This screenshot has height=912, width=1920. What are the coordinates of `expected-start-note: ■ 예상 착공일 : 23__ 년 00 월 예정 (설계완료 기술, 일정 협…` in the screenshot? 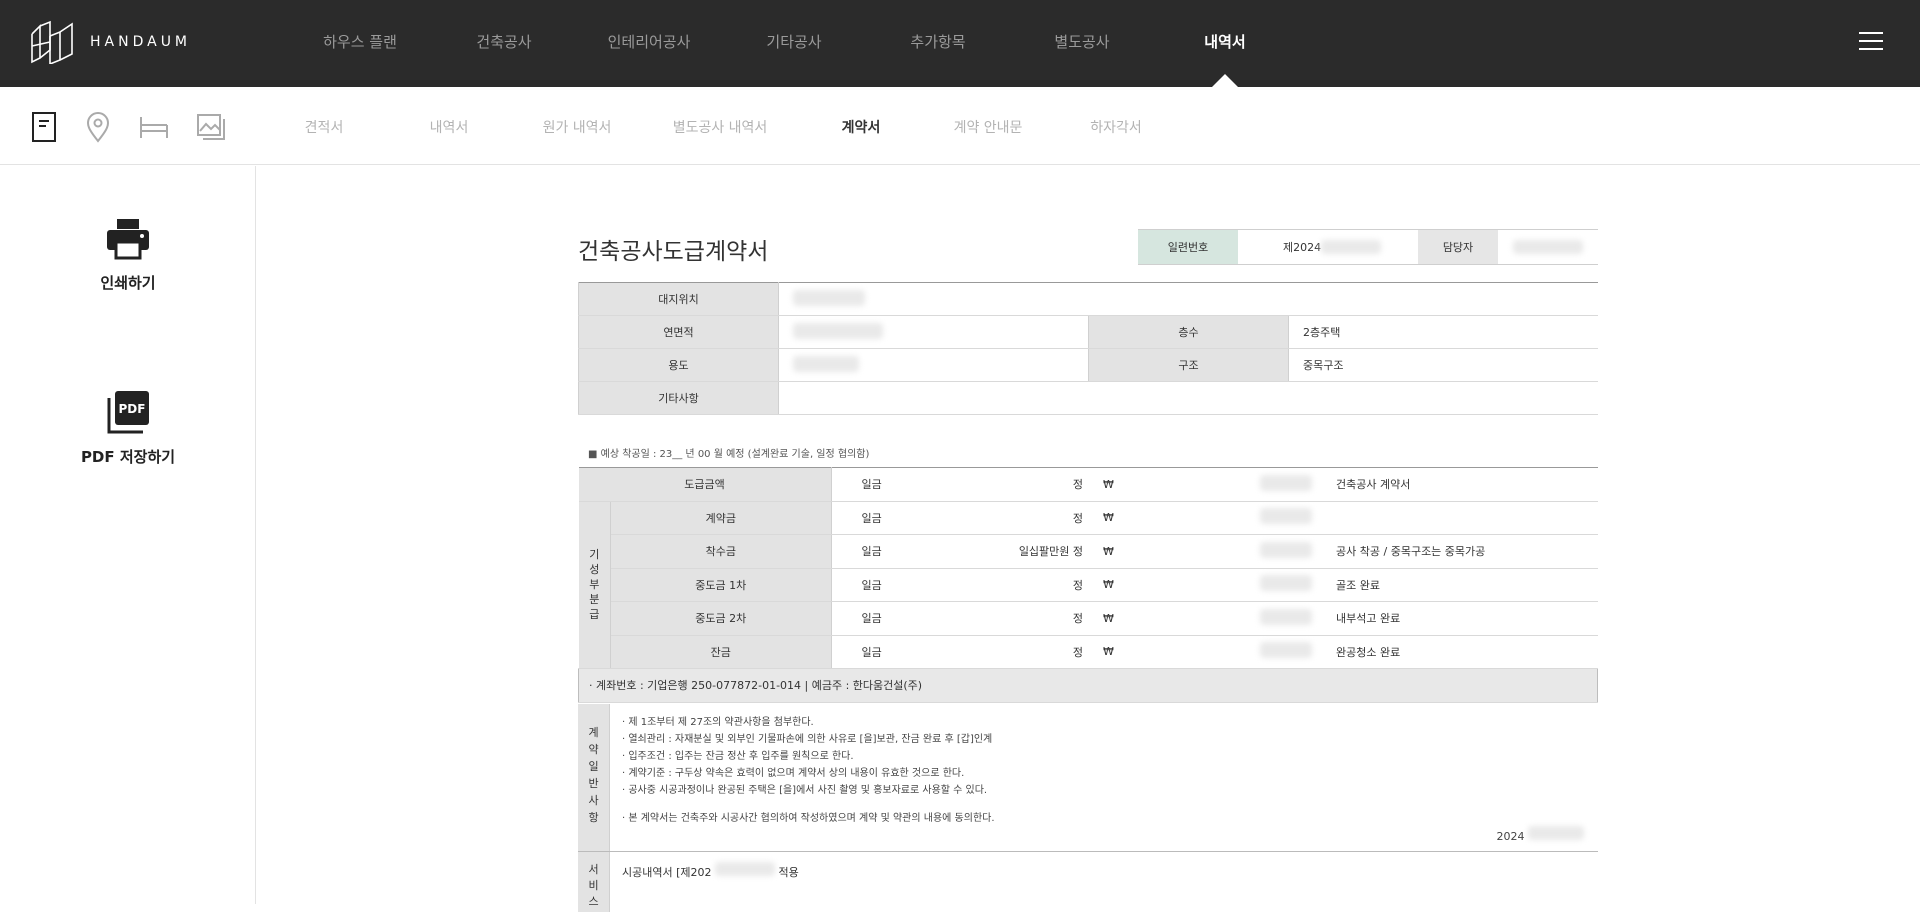 It's located at (729, 454).